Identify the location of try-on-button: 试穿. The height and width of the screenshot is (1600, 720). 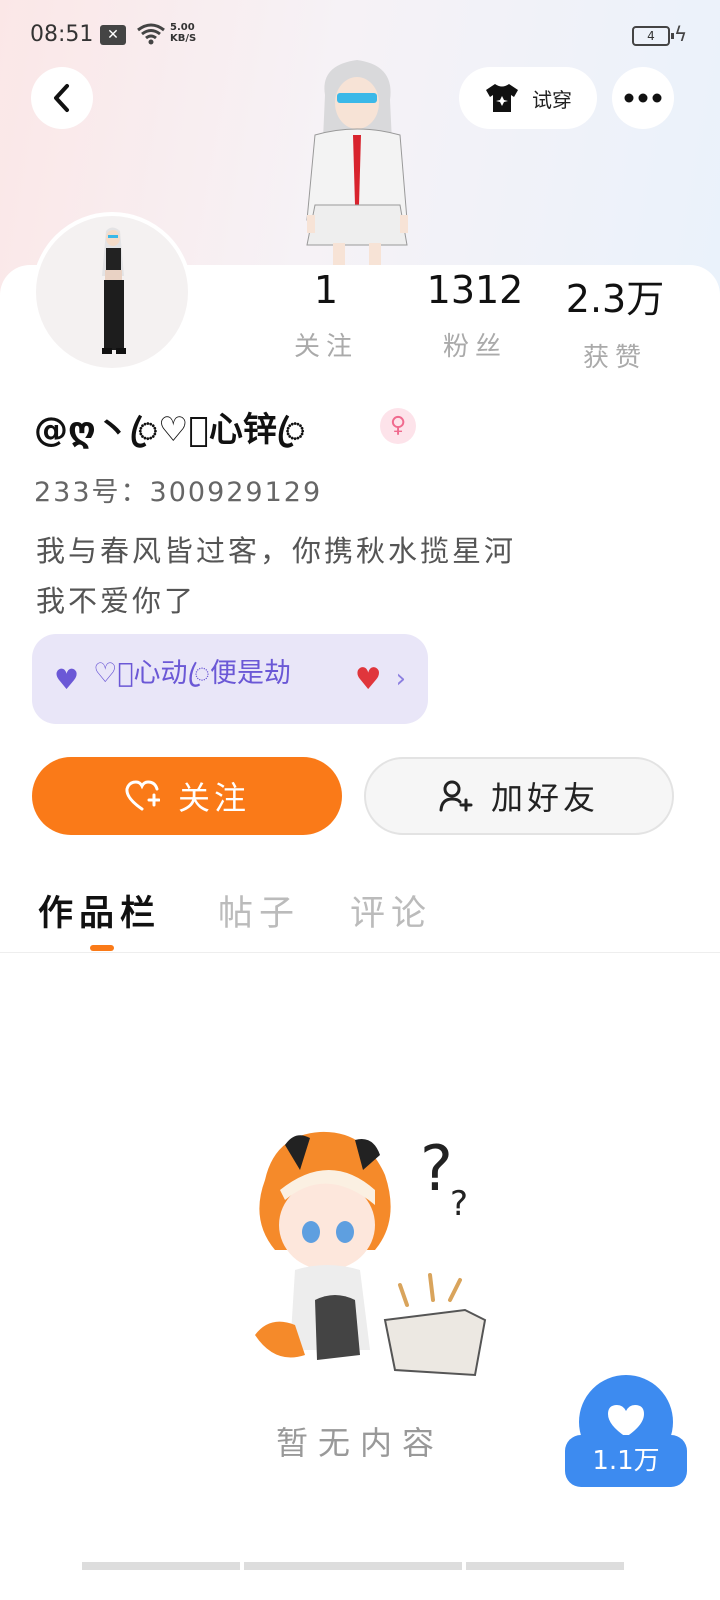
(528, 98).